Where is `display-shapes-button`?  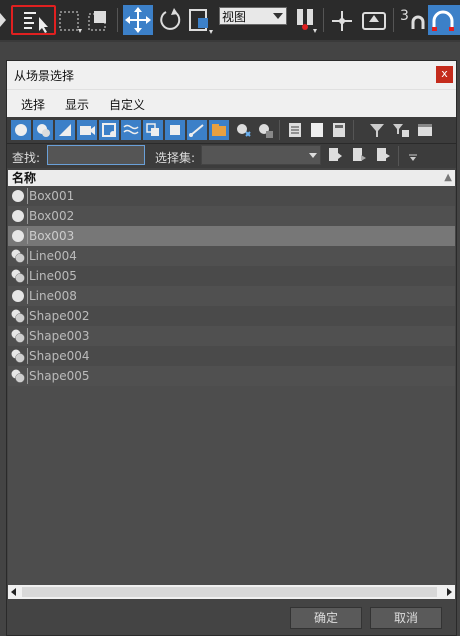 display-shapes-button is located at coordinates (43, 130).